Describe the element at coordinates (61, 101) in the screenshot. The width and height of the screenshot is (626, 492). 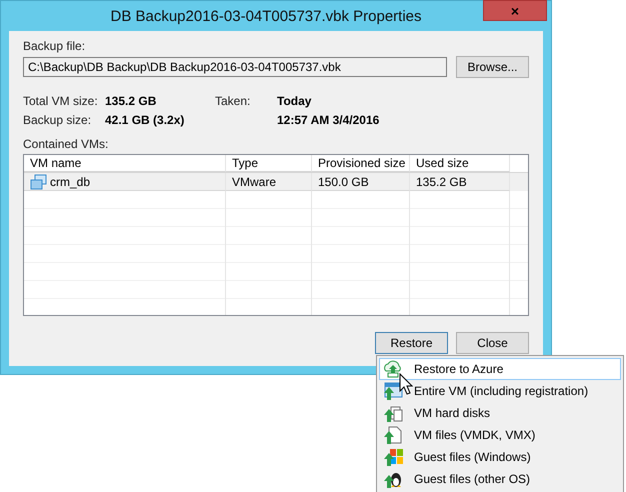
I see `info-label: Total VM size:` at that location.